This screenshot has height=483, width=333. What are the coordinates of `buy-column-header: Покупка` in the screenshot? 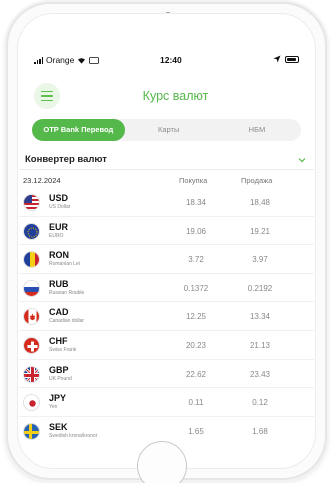 It's located at (193, 180).